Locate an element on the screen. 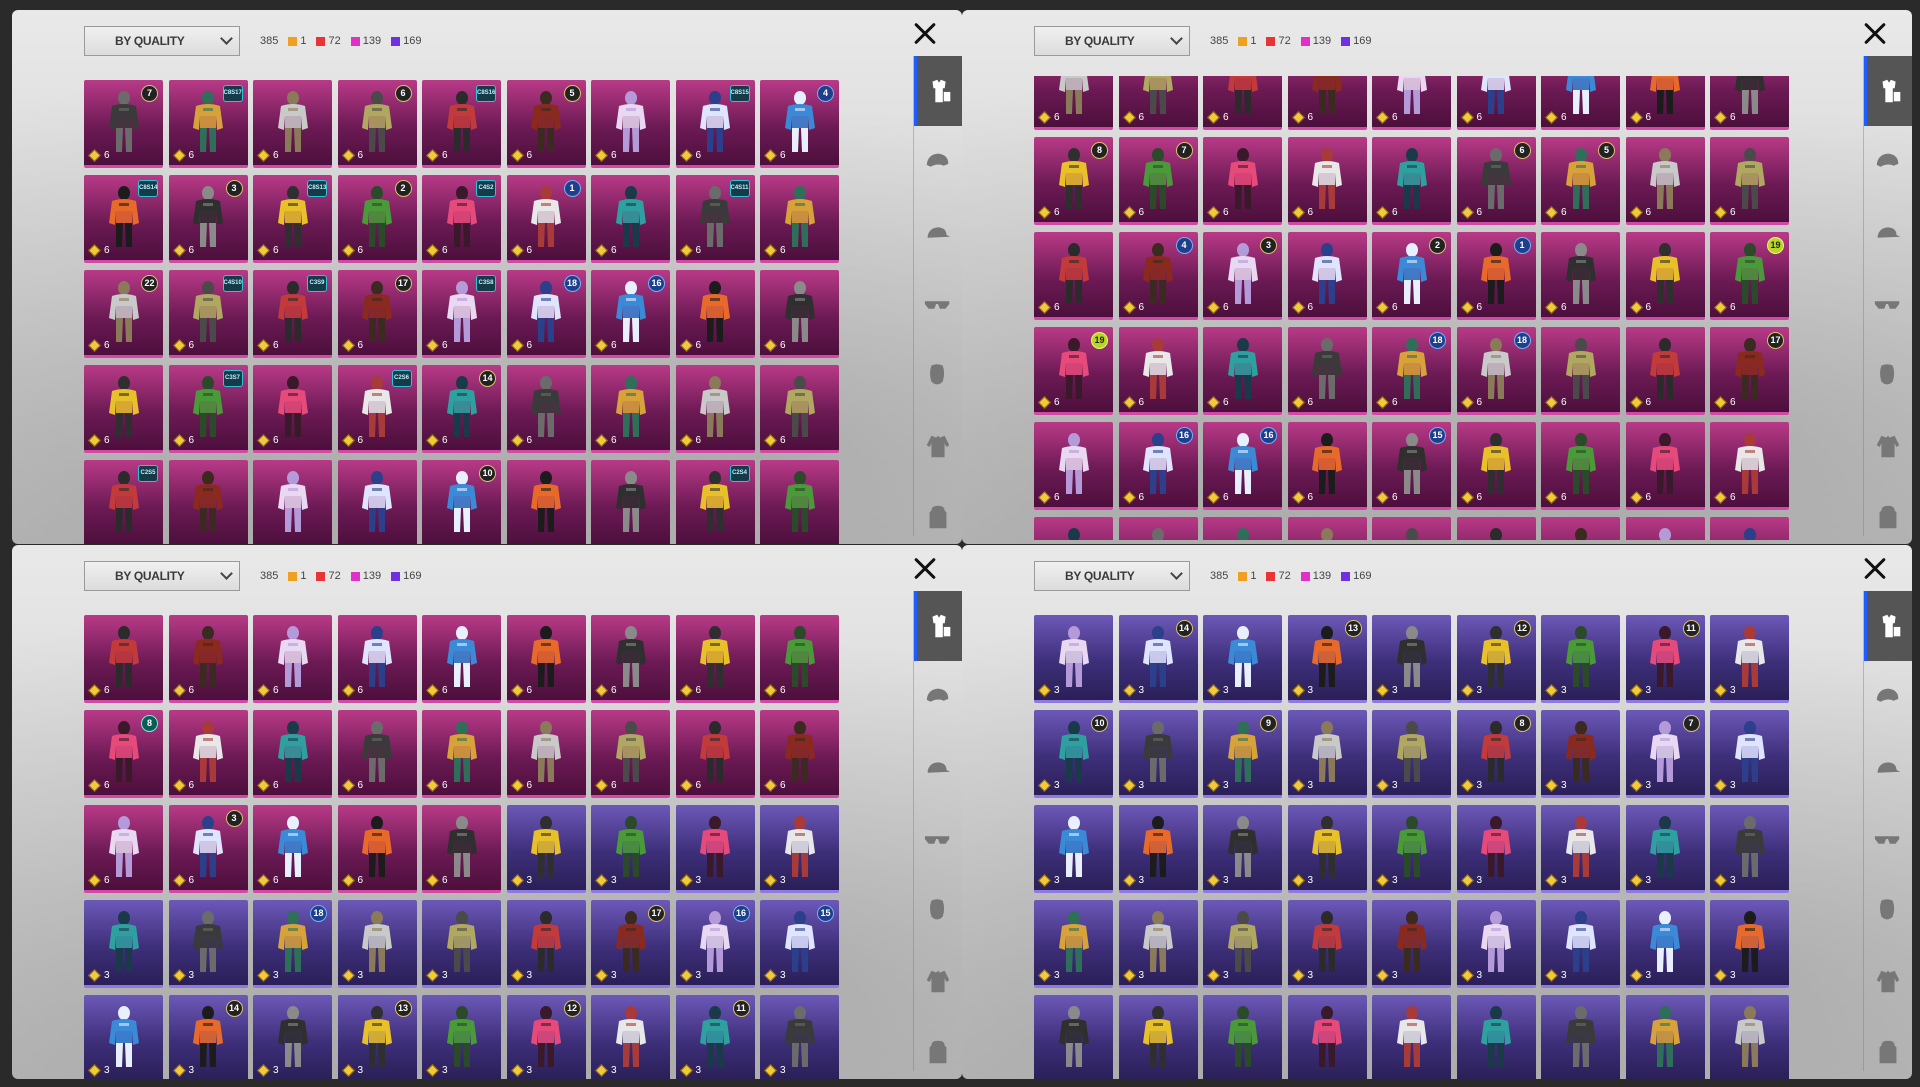 The width and height of the screenshot is (1920, 1087). outfit-item: 18 6 is located at coordinates (1496, 371).